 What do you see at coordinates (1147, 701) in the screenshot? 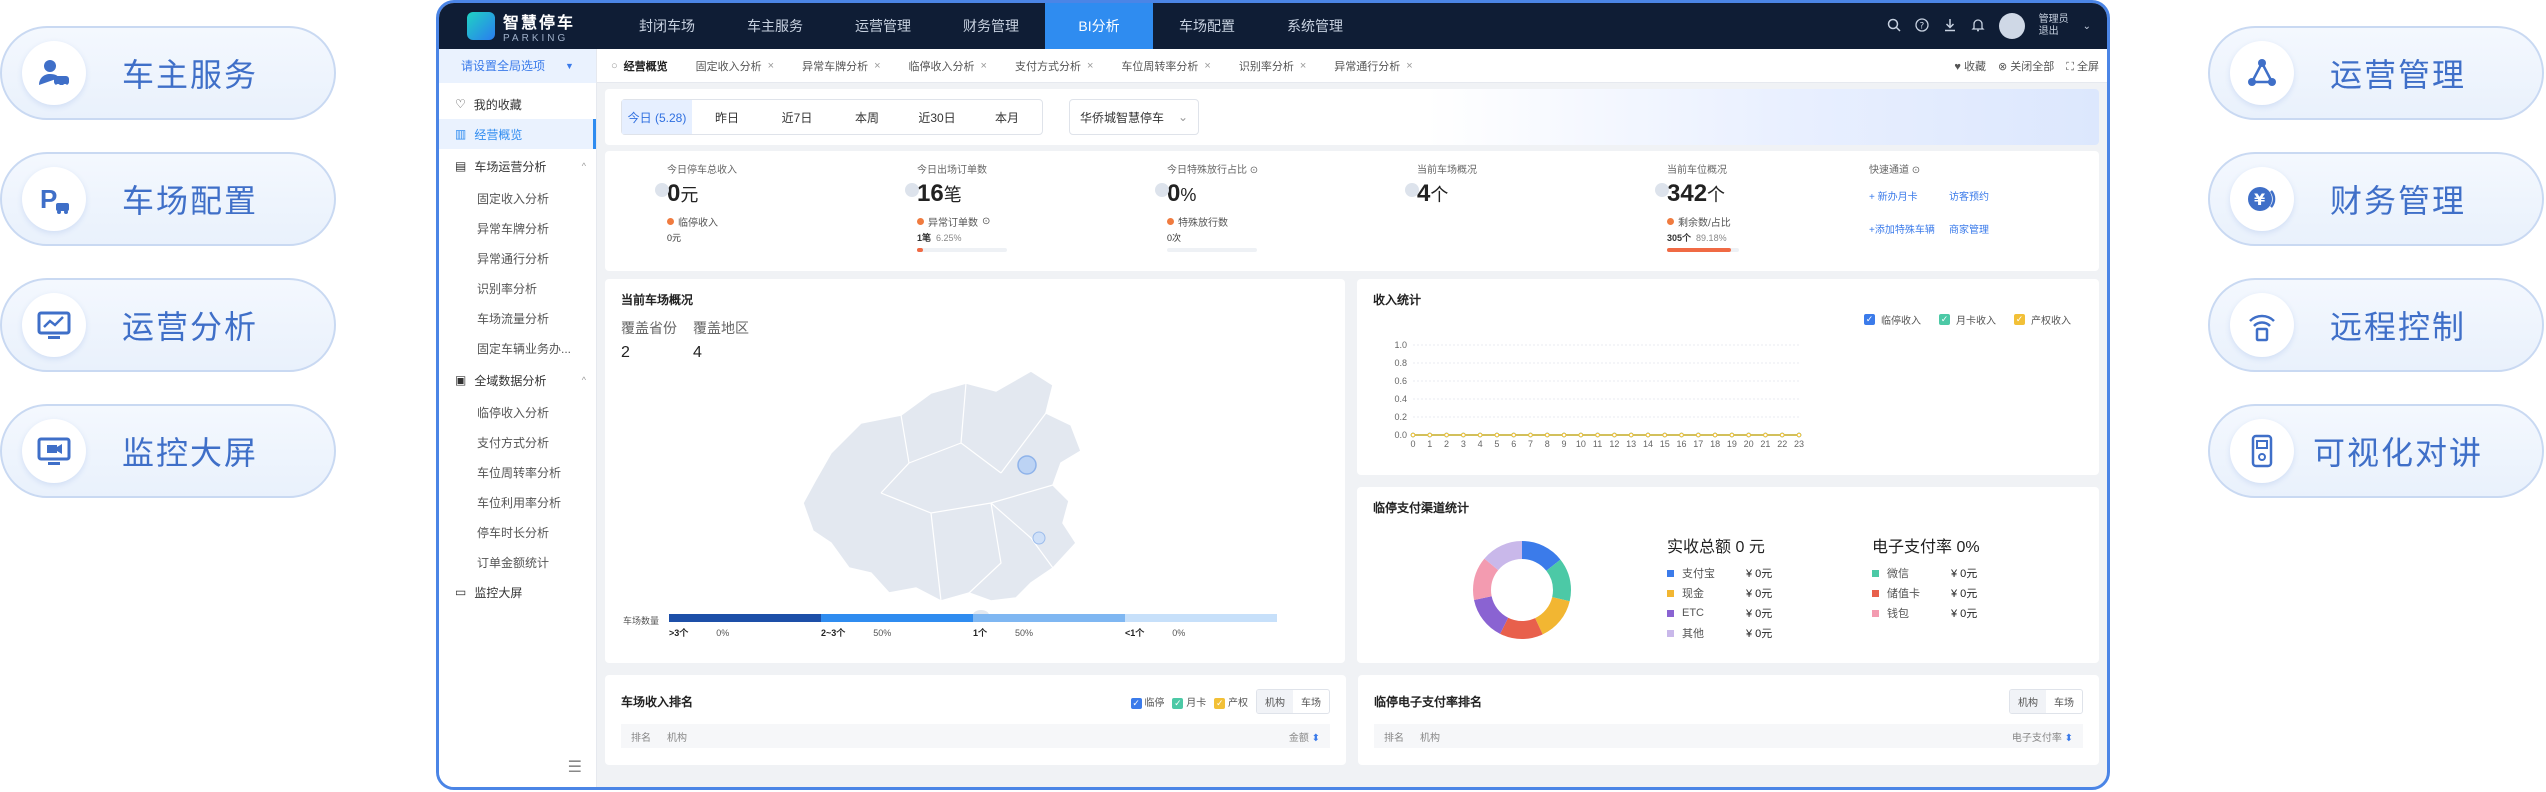
I see `check-temp: ✓ 临停` at bounding box center [1147, 701].